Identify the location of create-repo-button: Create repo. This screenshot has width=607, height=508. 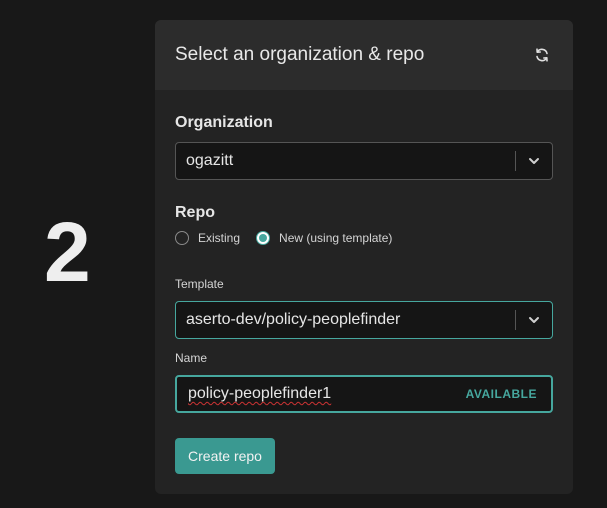
(225, 456).